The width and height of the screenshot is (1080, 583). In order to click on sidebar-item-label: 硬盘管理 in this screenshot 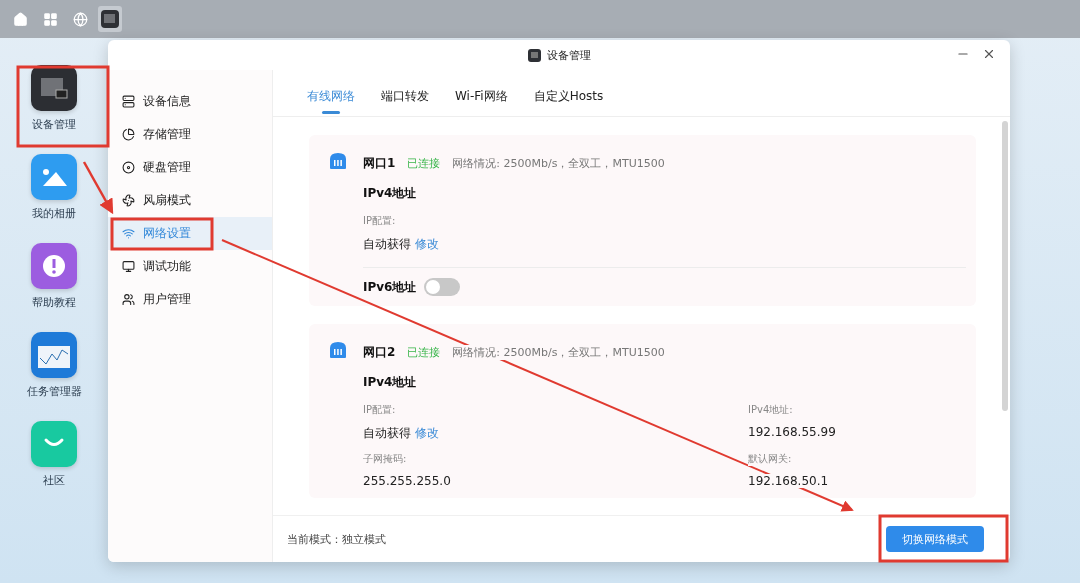, I will do `click(167, 167)`.